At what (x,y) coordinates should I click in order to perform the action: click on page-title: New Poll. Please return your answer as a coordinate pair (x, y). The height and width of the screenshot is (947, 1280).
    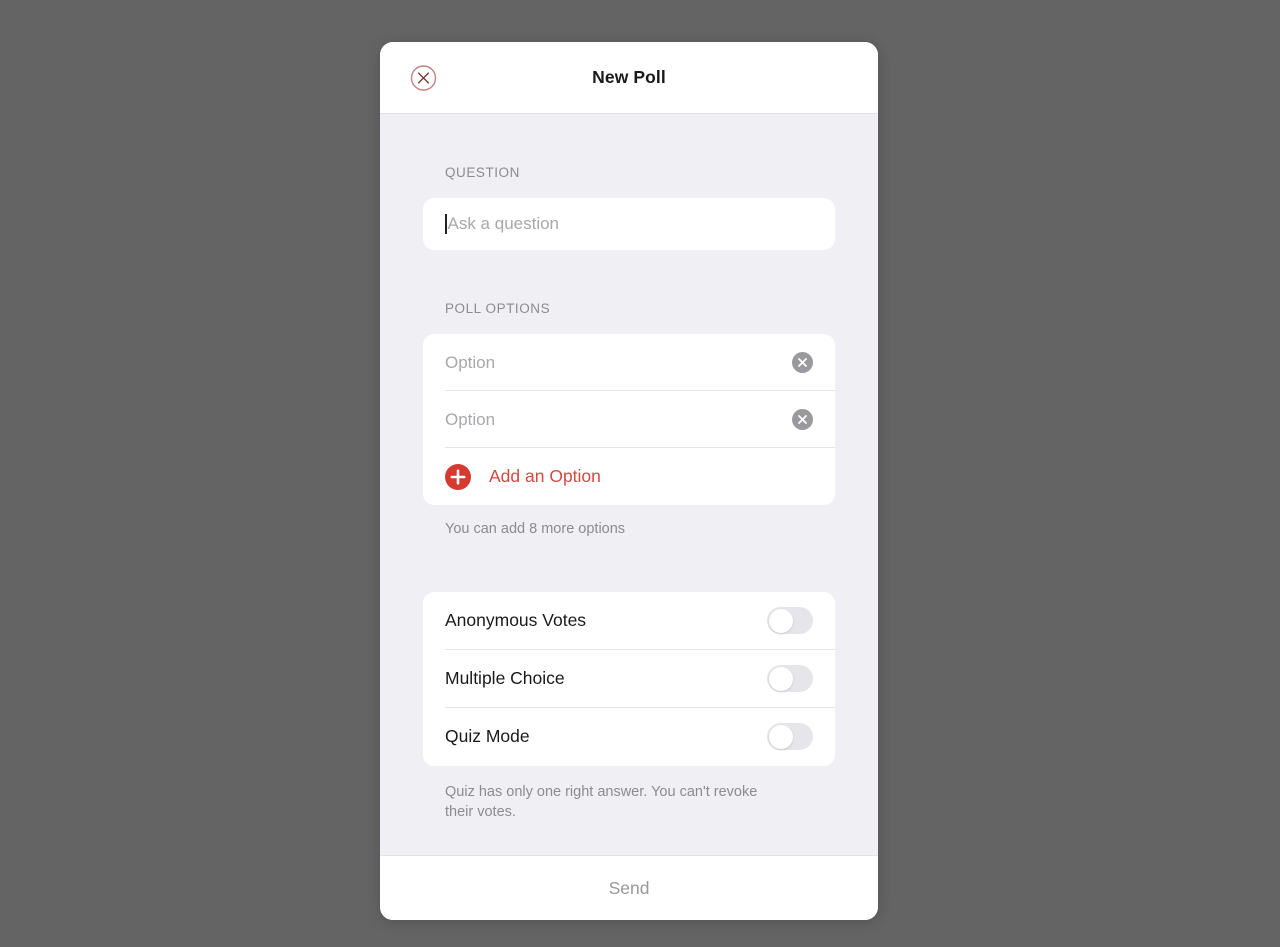
    Looking at the image, I should click on (629, 77).